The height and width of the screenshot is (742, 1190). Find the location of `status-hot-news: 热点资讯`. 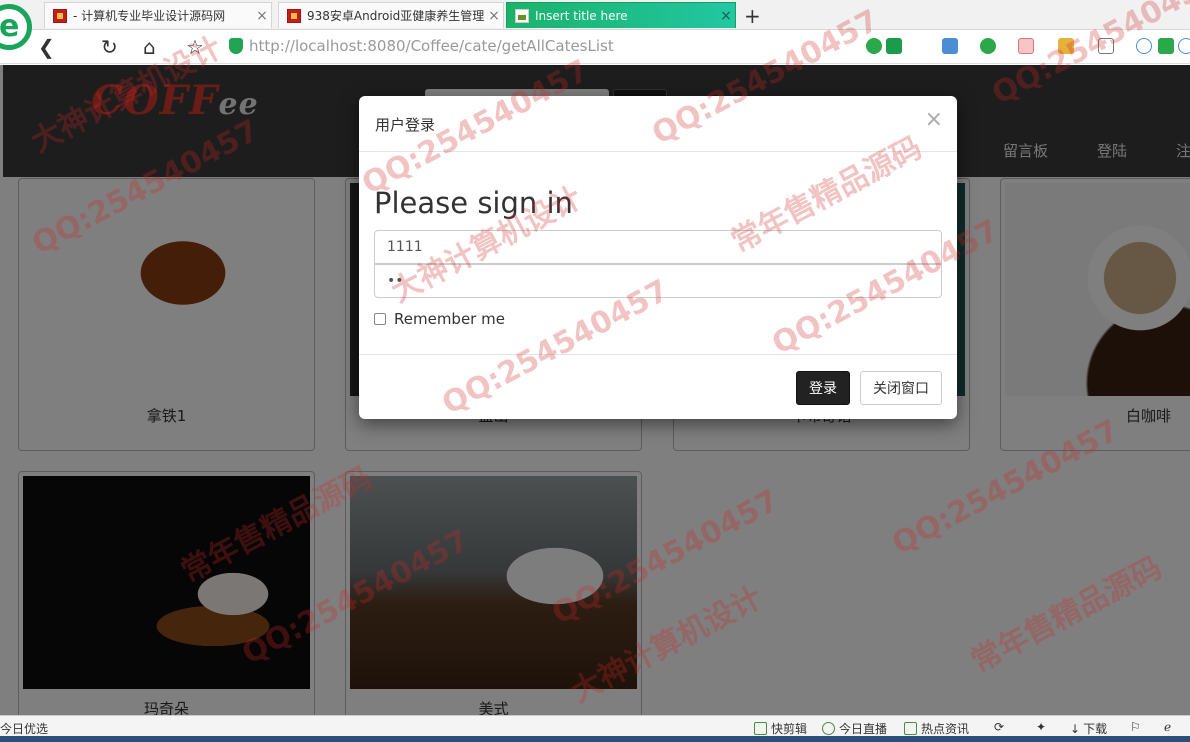

status-hot-news: 热点资讯 is located at coordinates (936, 728).